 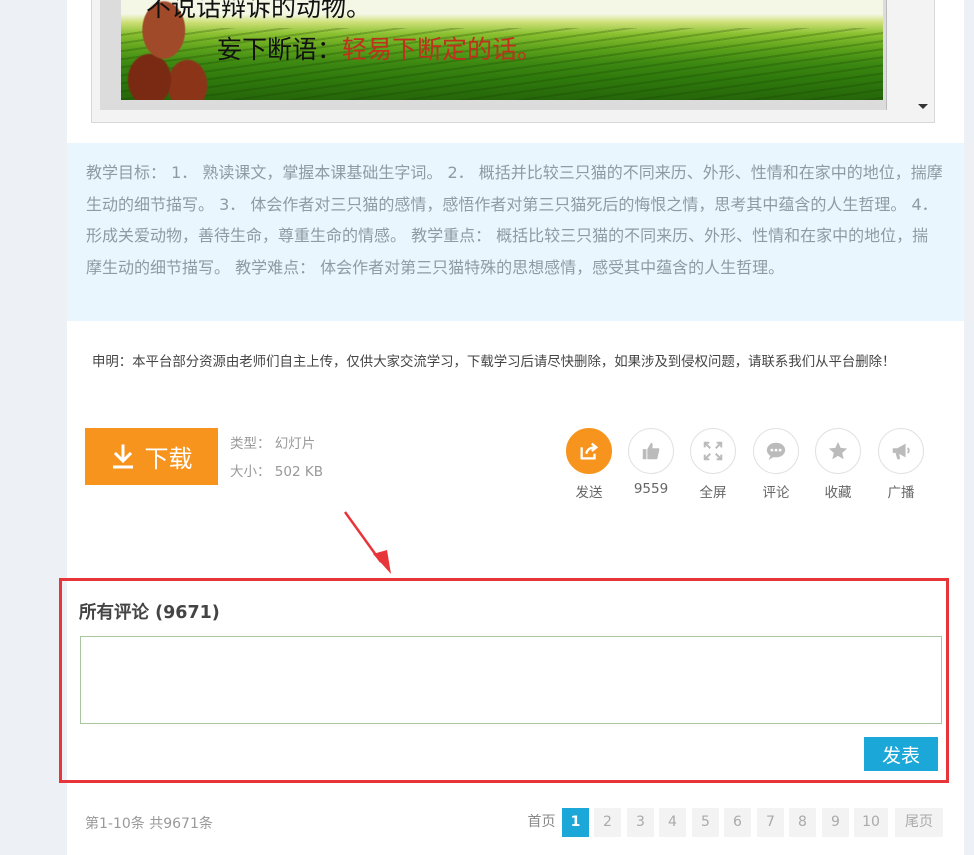 I want to click on thumbs-up-icon, so click(x=651, y=451).